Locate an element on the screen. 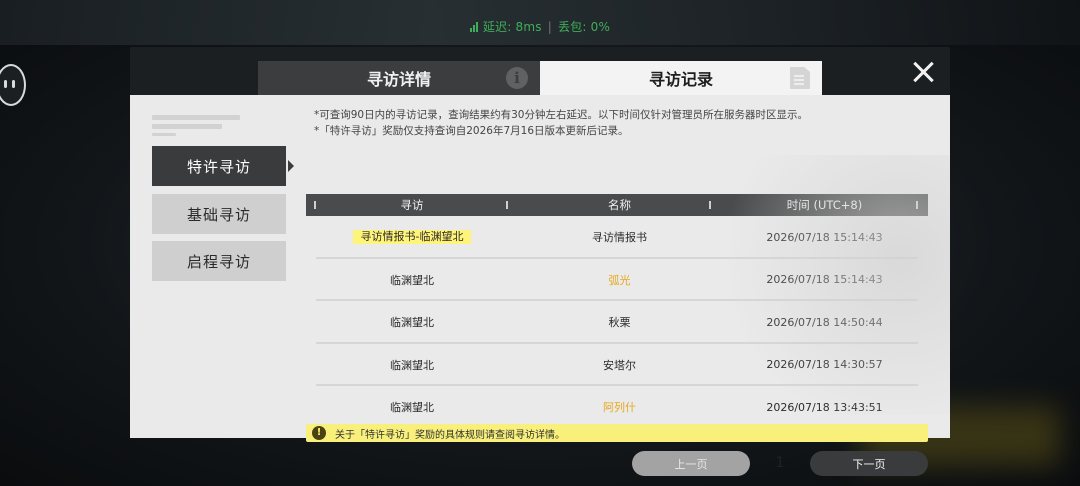  network-status: 延迟: 8ms | 丢包: 0% is located at coordinates (540, 26).